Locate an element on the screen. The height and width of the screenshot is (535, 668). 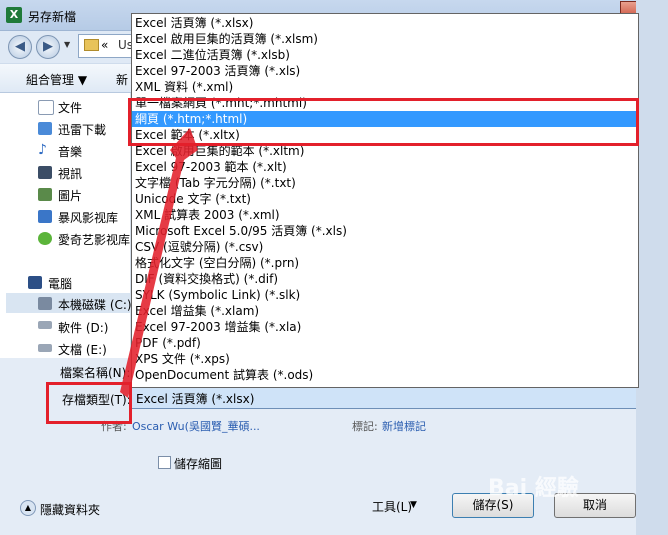
watermark: Bai 經驗 is located at coordinates (533, 488).